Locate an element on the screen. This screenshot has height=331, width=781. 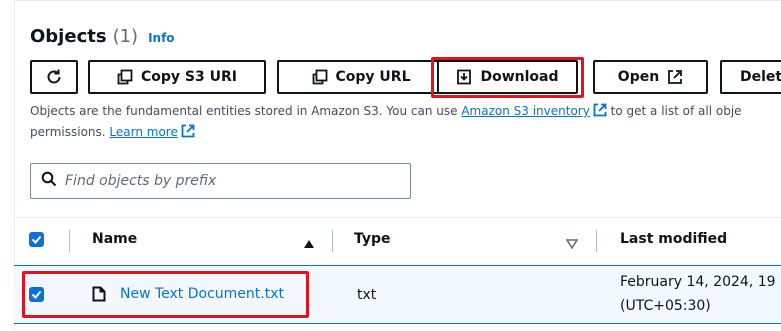
object-last-modified-timezone: (UTC+05:30) is located at coordinates (665, 306).